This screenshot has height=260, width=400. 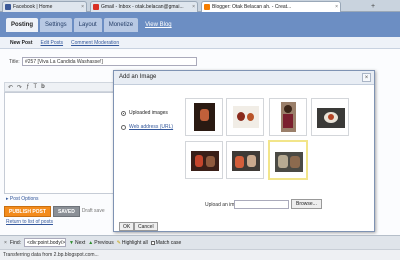 I want to click on text-size-icon: T, so click(x=35, y=87).